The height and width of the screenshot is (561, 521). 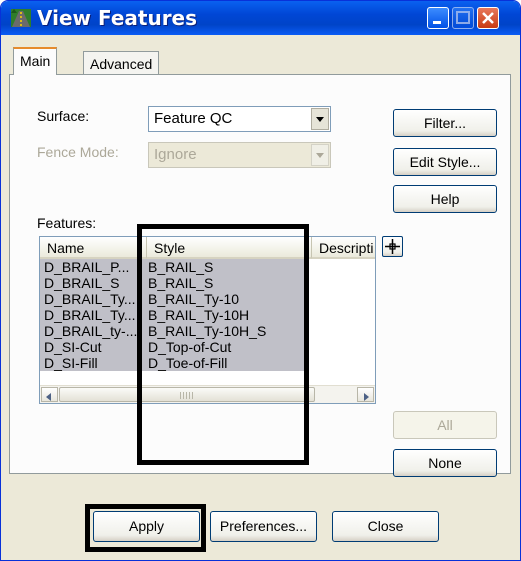 What do you see at coordinates (82, 283) in the screenshot?
I see `feature-name: D_BRAIL_S` at bounding box center [82, 283].